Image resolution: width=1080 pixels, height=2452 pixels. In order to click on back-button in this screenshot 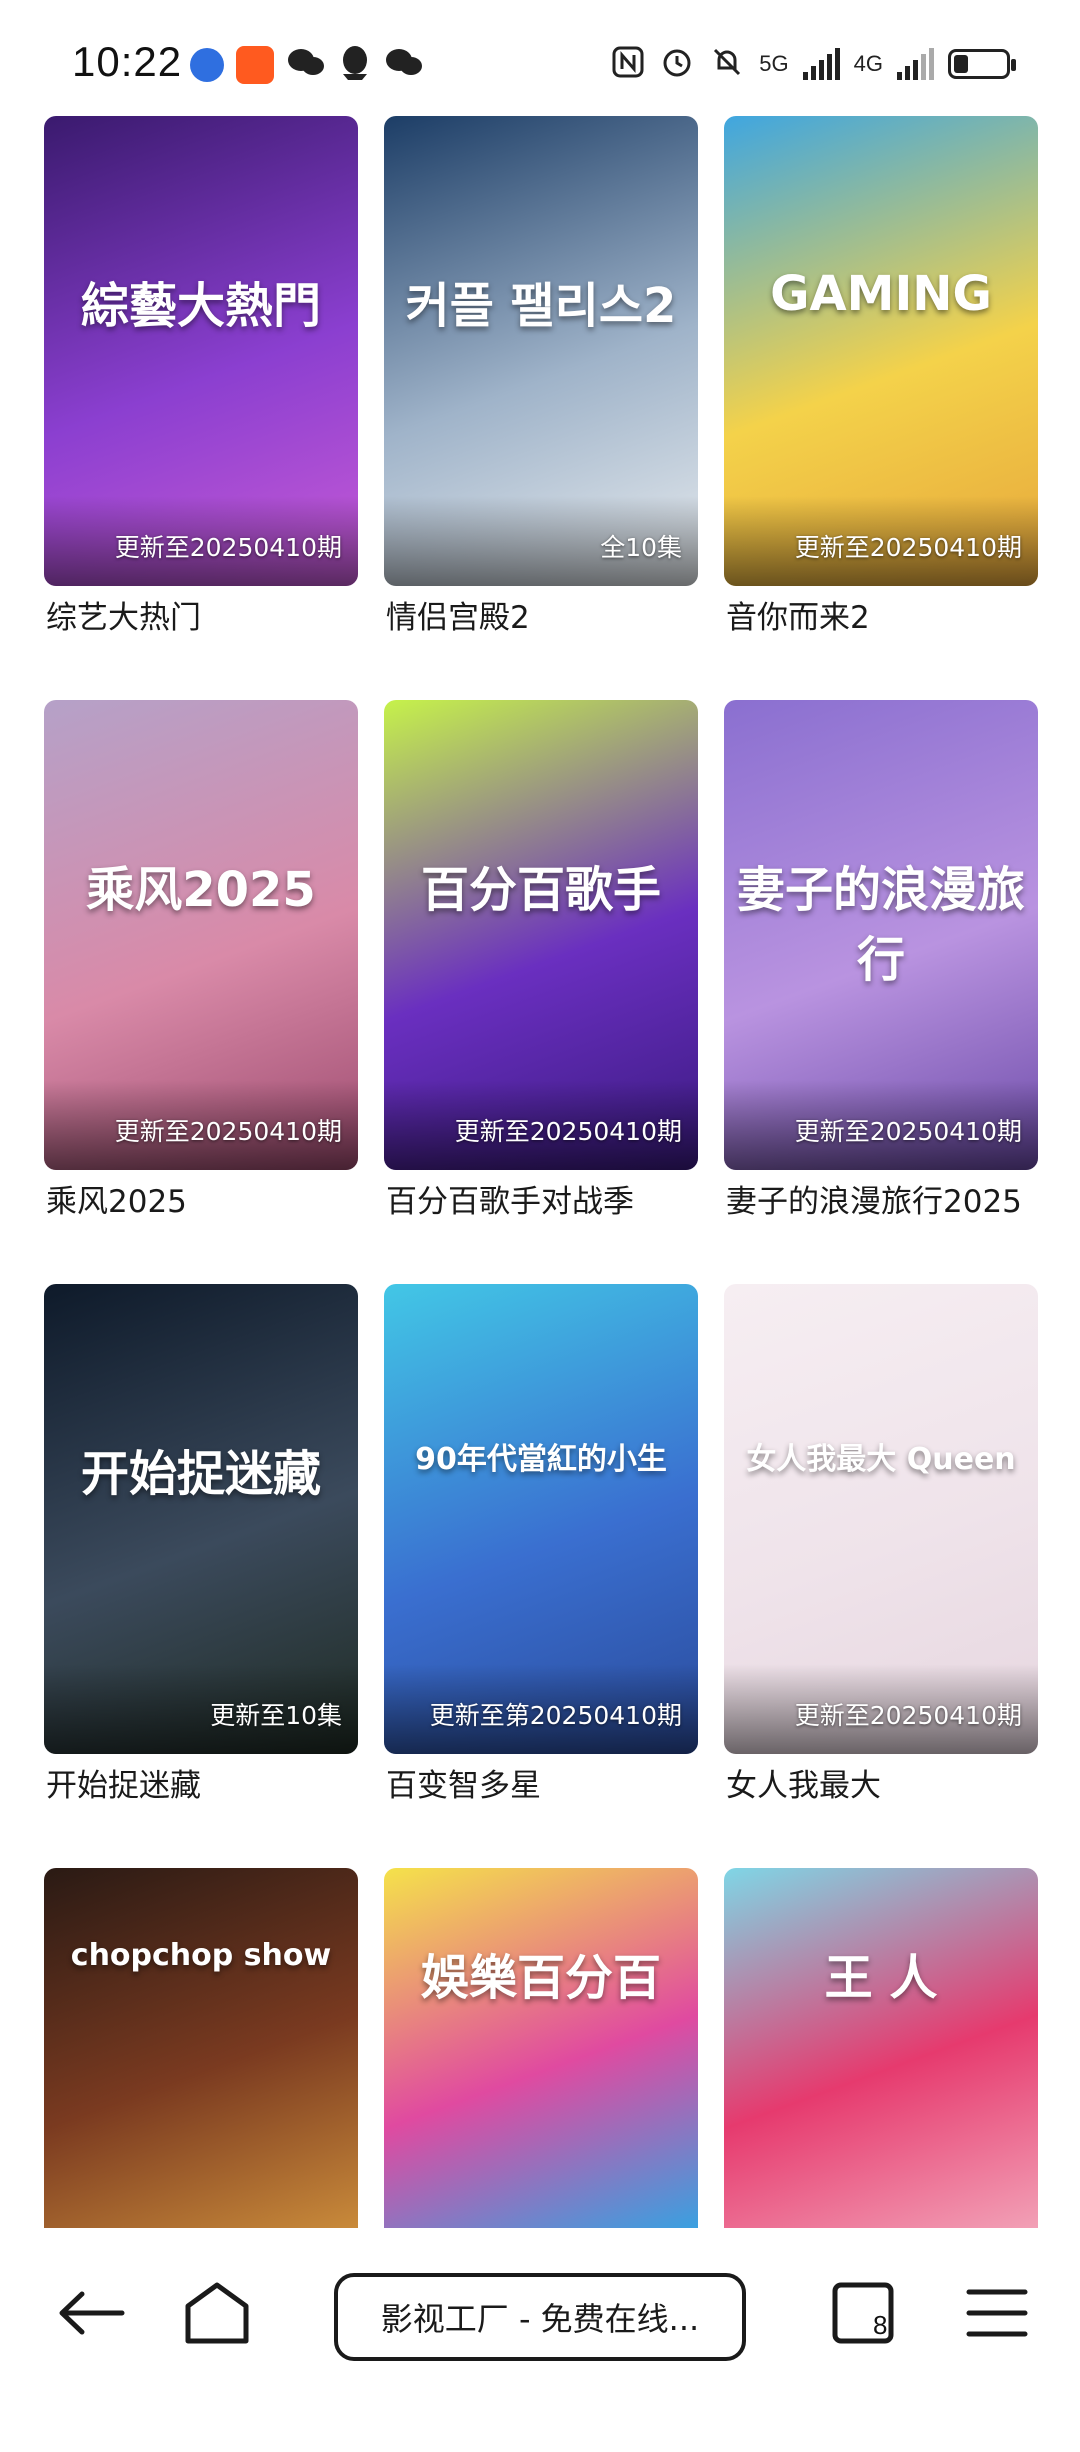, I will do `click(91, 2313)`.